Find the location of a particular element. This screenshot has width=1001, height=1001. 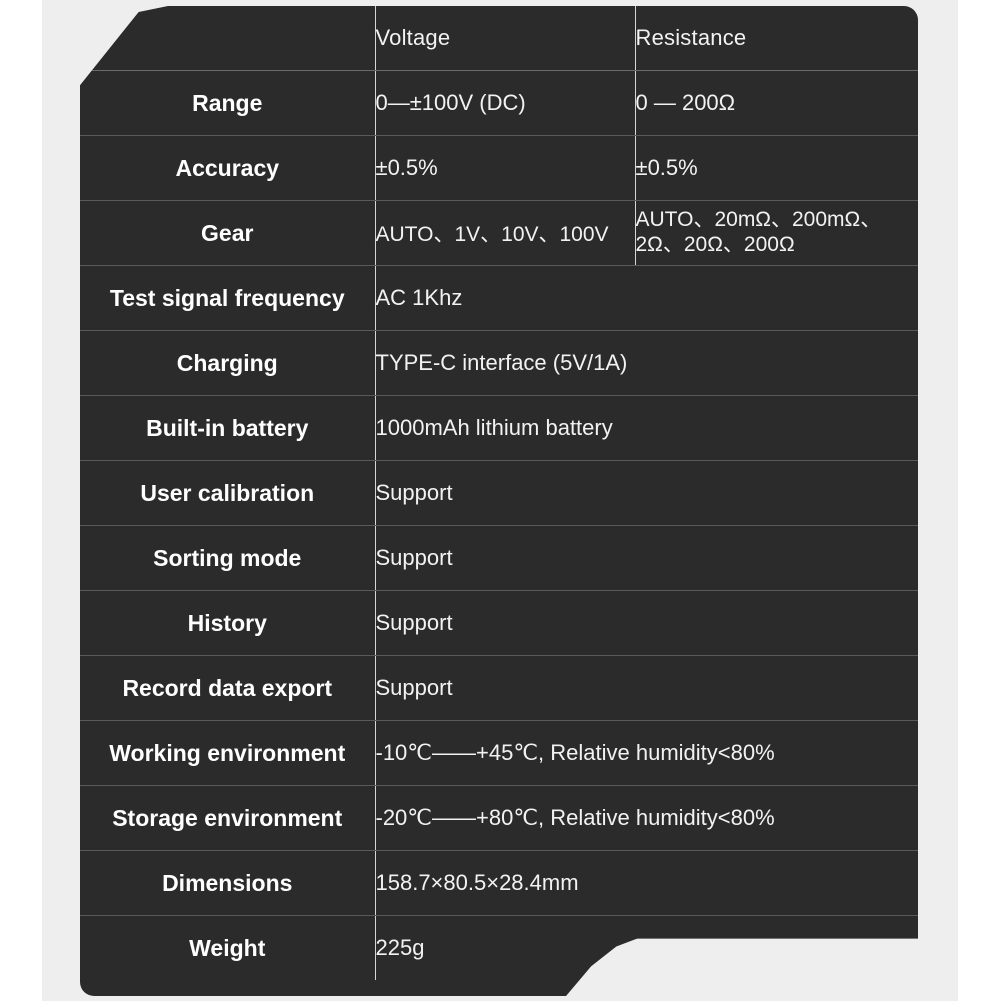

table-row: Charging TYPE-C interface (5V/1A) is located at coordinates (499, 363).